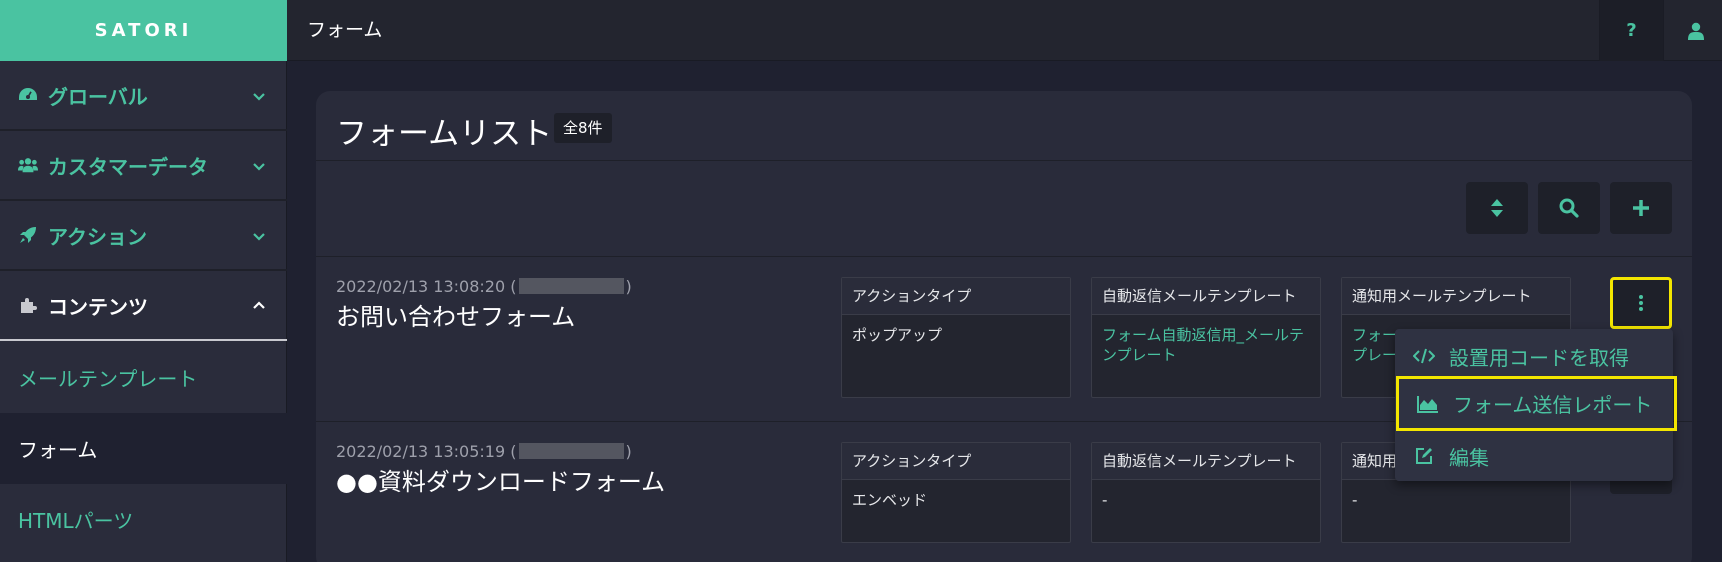 Image resolution: width=1722 pixels, height=562 pixels. Describe the element at coordinates (1004, 209) in the screenshot. I see `list-toolbar` at that location.